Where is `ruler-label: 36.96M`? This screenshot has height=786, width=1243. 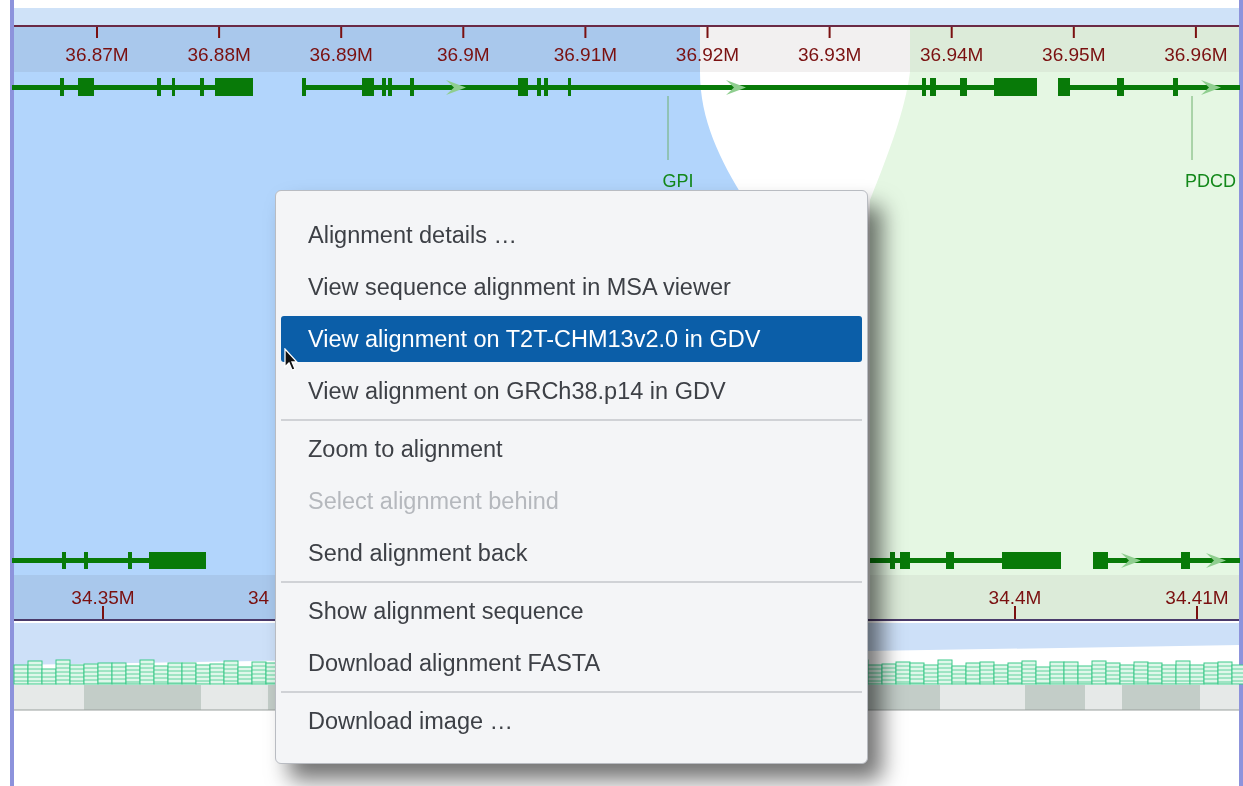 ruler-label: 36.96M is located at coordinates (1196, 54).